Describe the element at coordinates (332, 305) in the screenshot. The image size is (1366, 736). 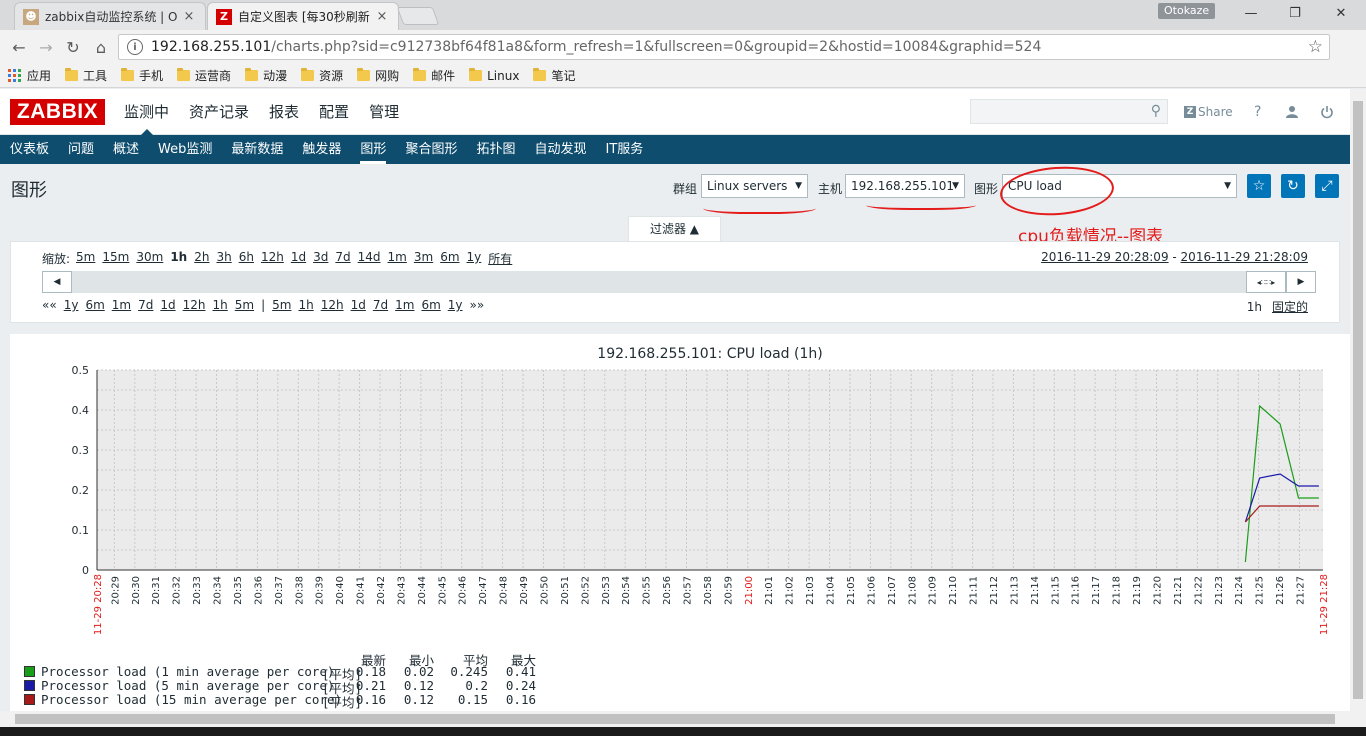
I see `period-nav-12: 12h` at that location.